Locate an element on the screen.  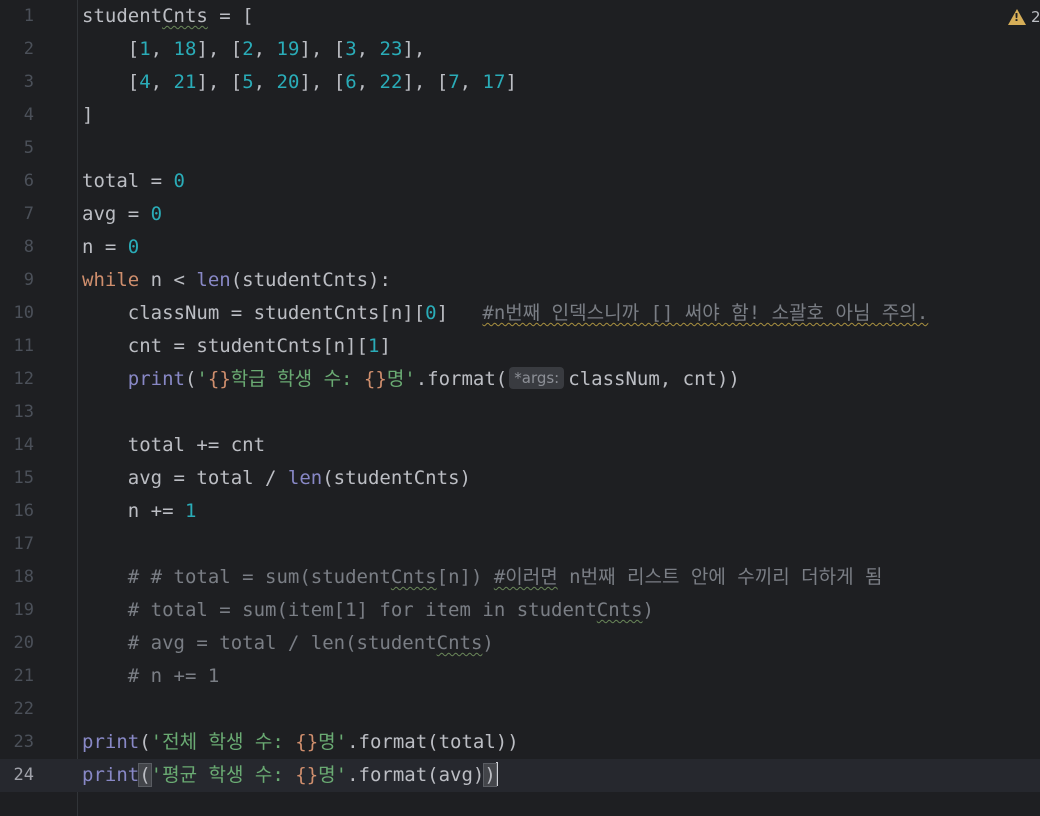
code-line: 1 studentCnts = [ is located at coordinates (520, 16).